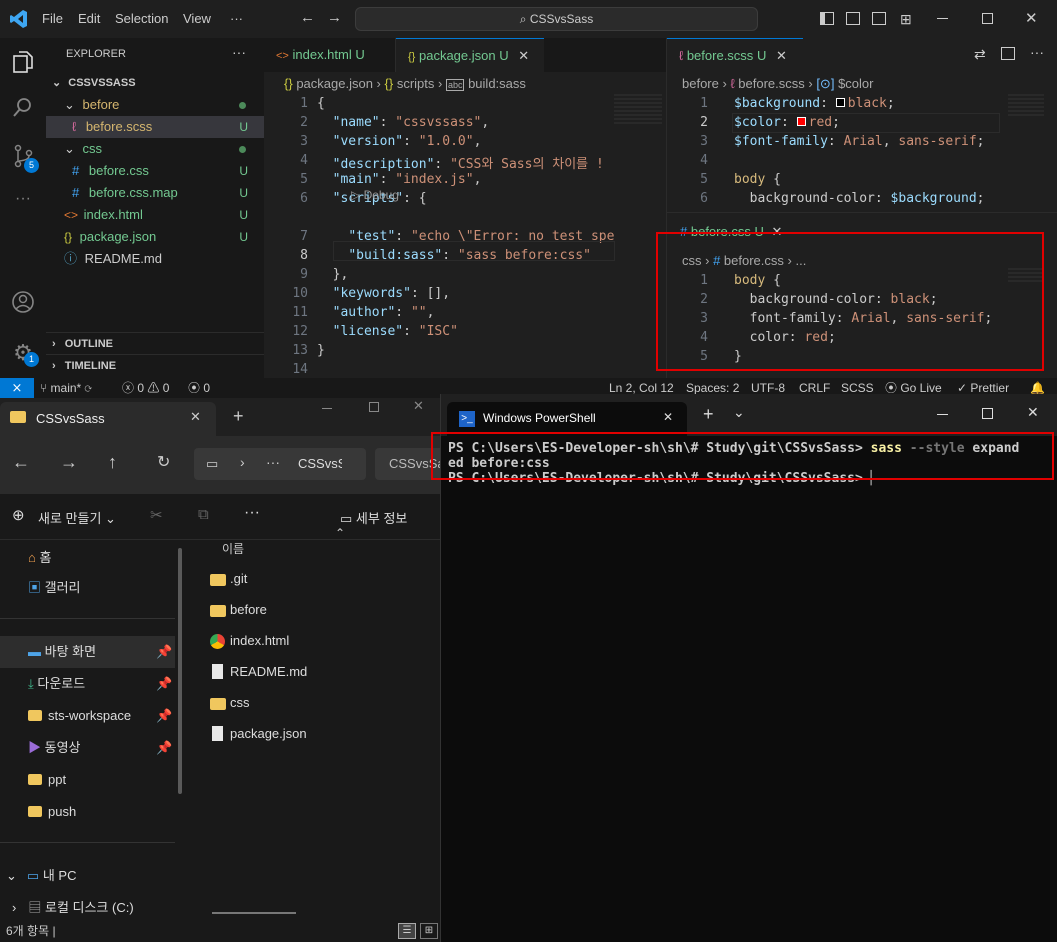 Image resolution: width=1057 pixels, height=942 pixels. I want to click on nav-downloads: ⤓ 다운로드 📌, so click(90, 684).